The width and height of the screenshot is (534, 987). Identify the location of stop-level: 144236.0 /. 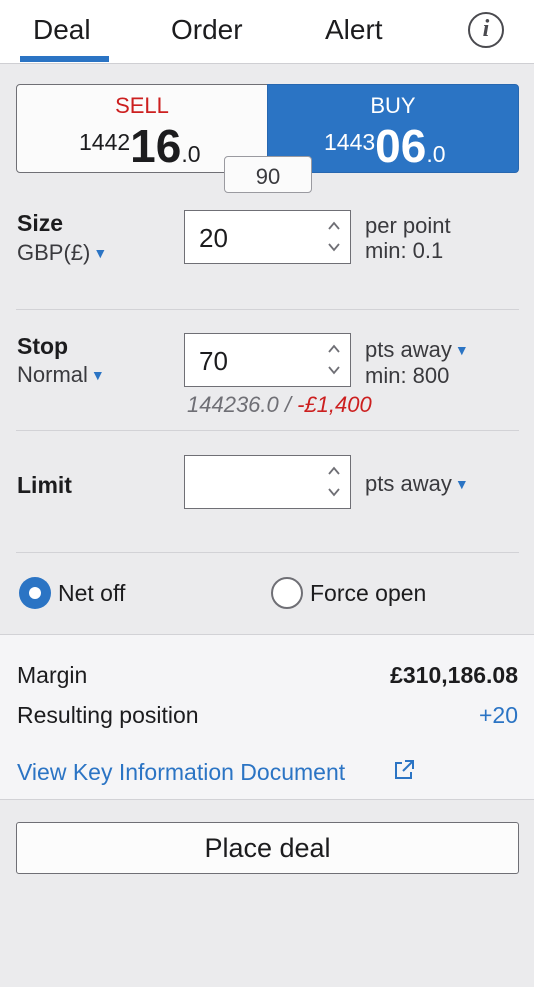
(239, 404).